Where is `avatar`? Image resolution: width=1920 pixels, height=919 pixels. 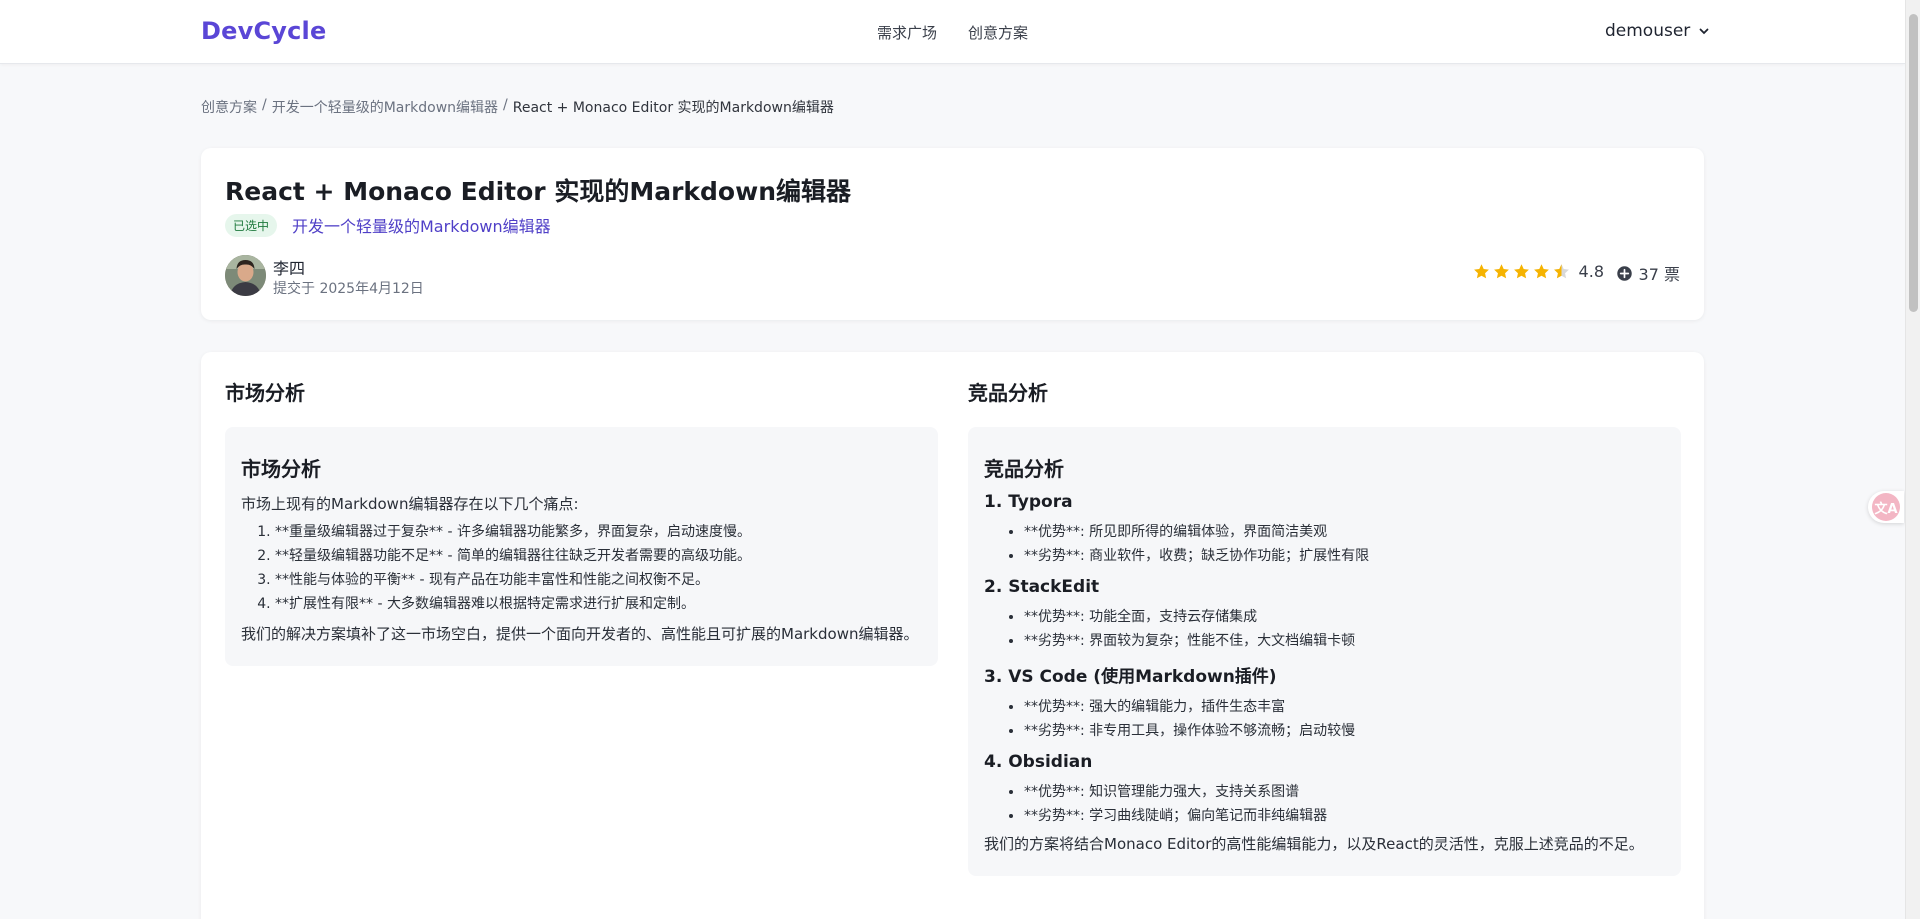 avatar is located at coordinates (245, 275).